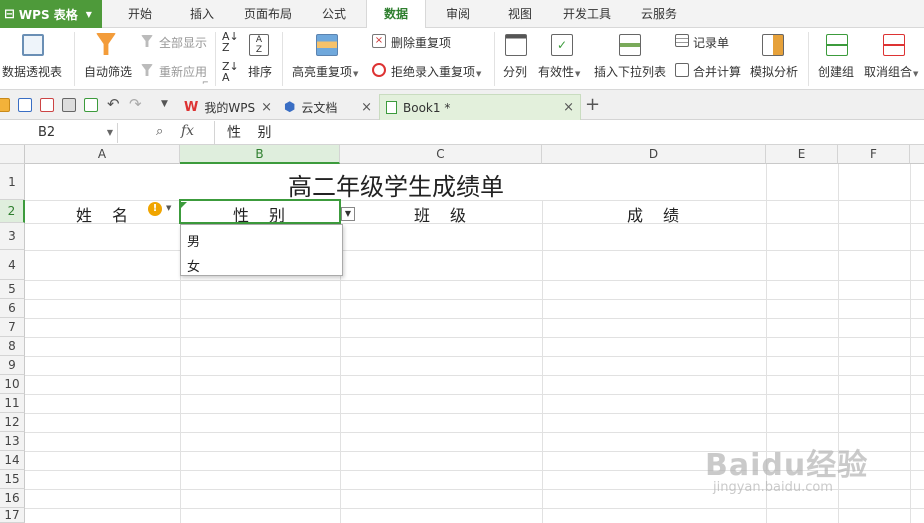 The height and width of the screenshot is (523, 924). Describe the element at coordinates (717, 71) in the screenshot. I see `merge-calc-button: 合并计算` at that location.